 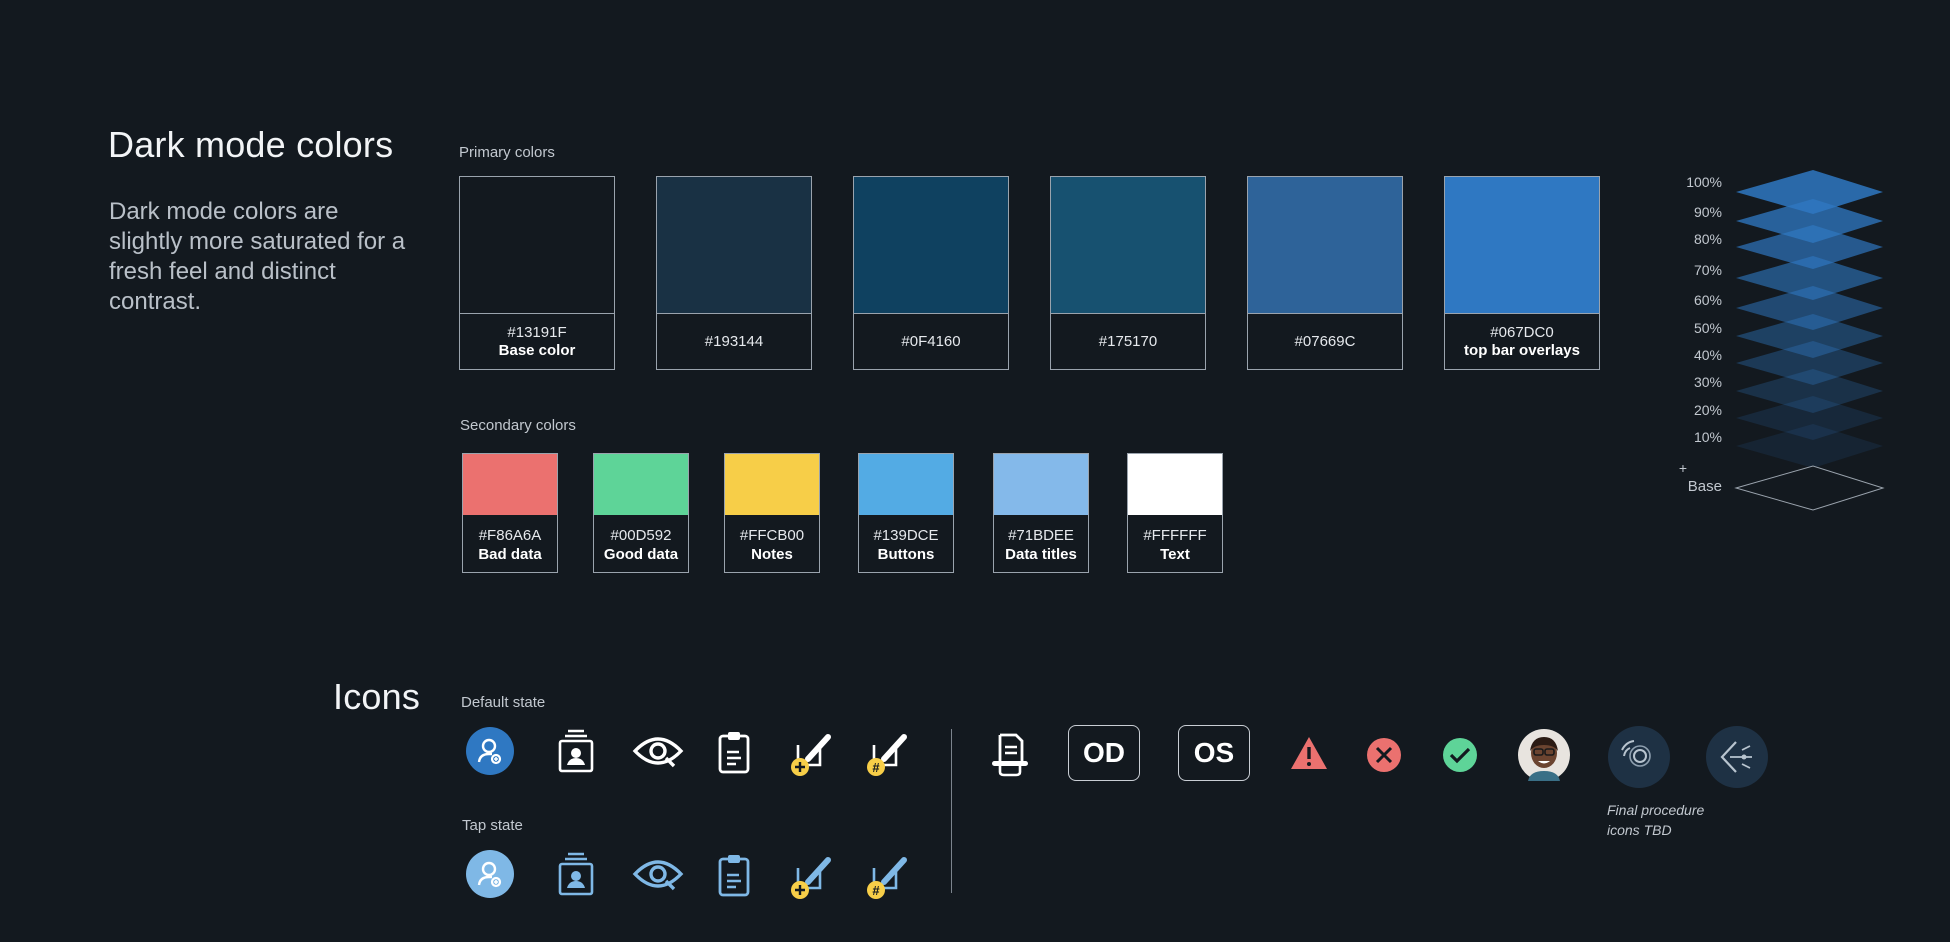 I want to click on opacity-label: 100%, so click(x=1704, y=182).